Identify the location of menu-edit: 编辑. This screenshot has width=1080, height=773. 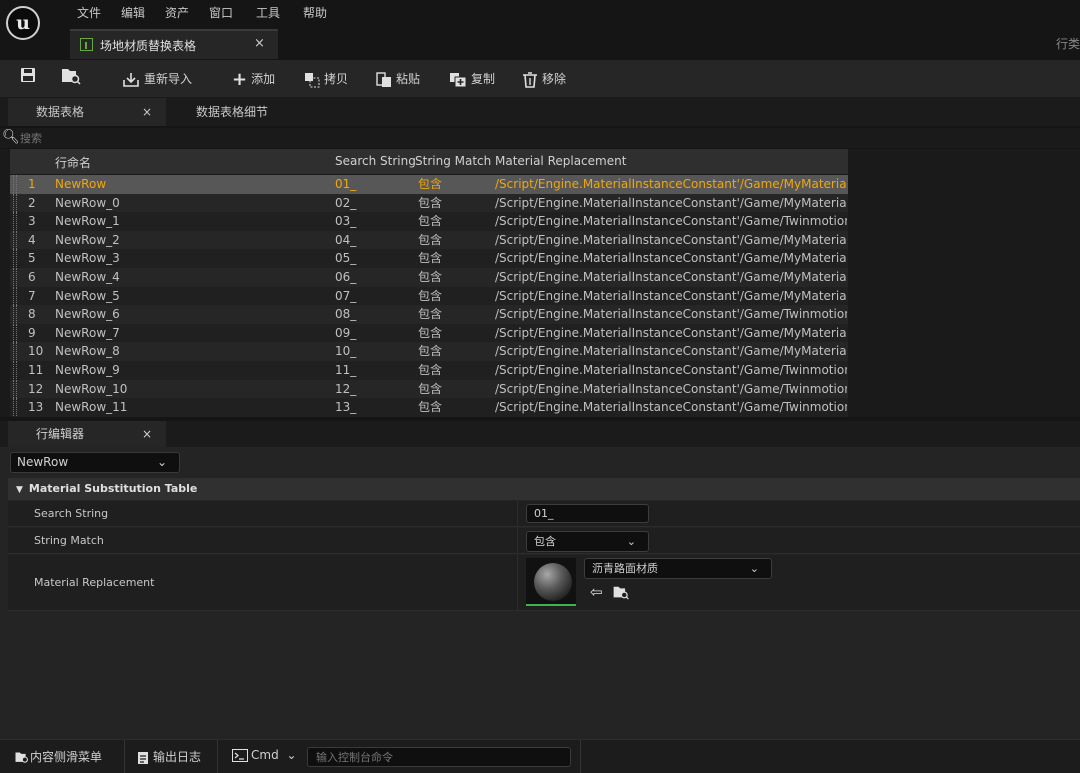
(133, 12).